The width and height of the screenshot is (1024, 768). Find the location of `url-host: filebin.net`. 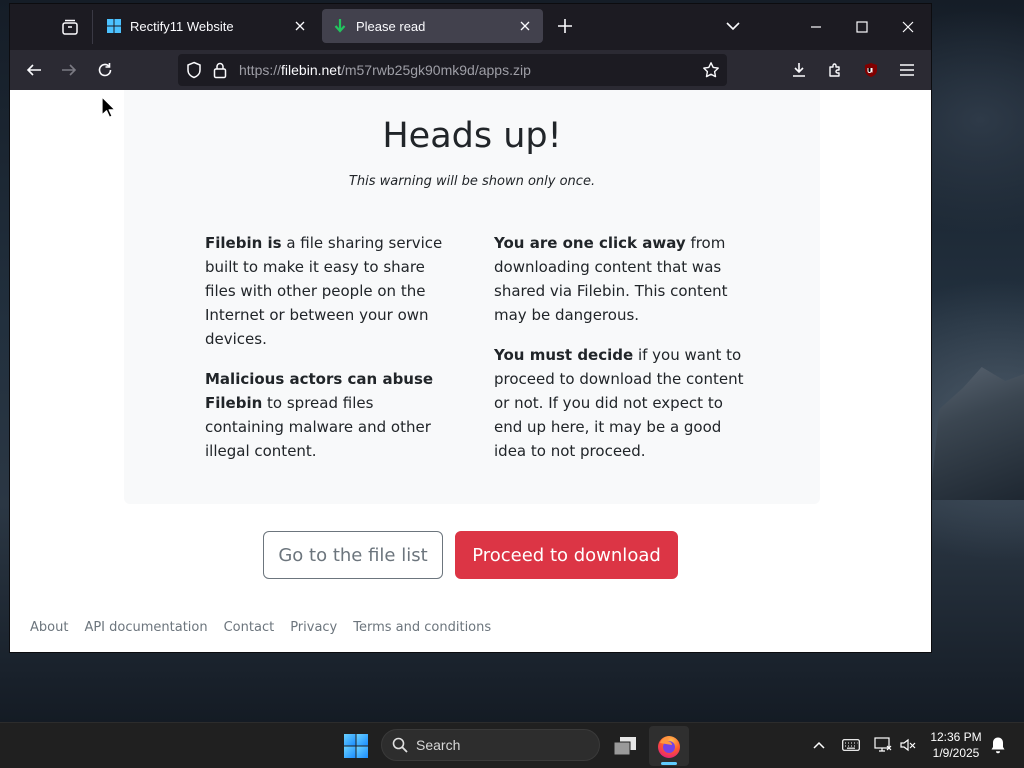

url-host: filebin.net is located at coordinates (311, 70).